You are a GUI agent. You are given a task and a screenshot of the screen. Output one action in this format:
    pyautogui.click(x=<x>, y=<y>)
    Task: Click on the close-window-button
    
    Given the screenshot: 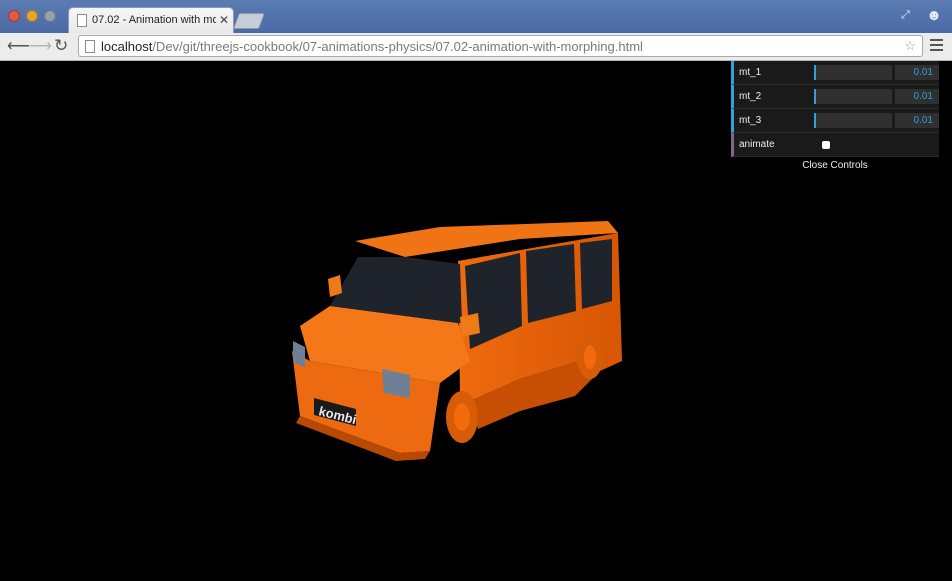 What is the action you would take?
    pyautogui.click(x=14, y=16)
    